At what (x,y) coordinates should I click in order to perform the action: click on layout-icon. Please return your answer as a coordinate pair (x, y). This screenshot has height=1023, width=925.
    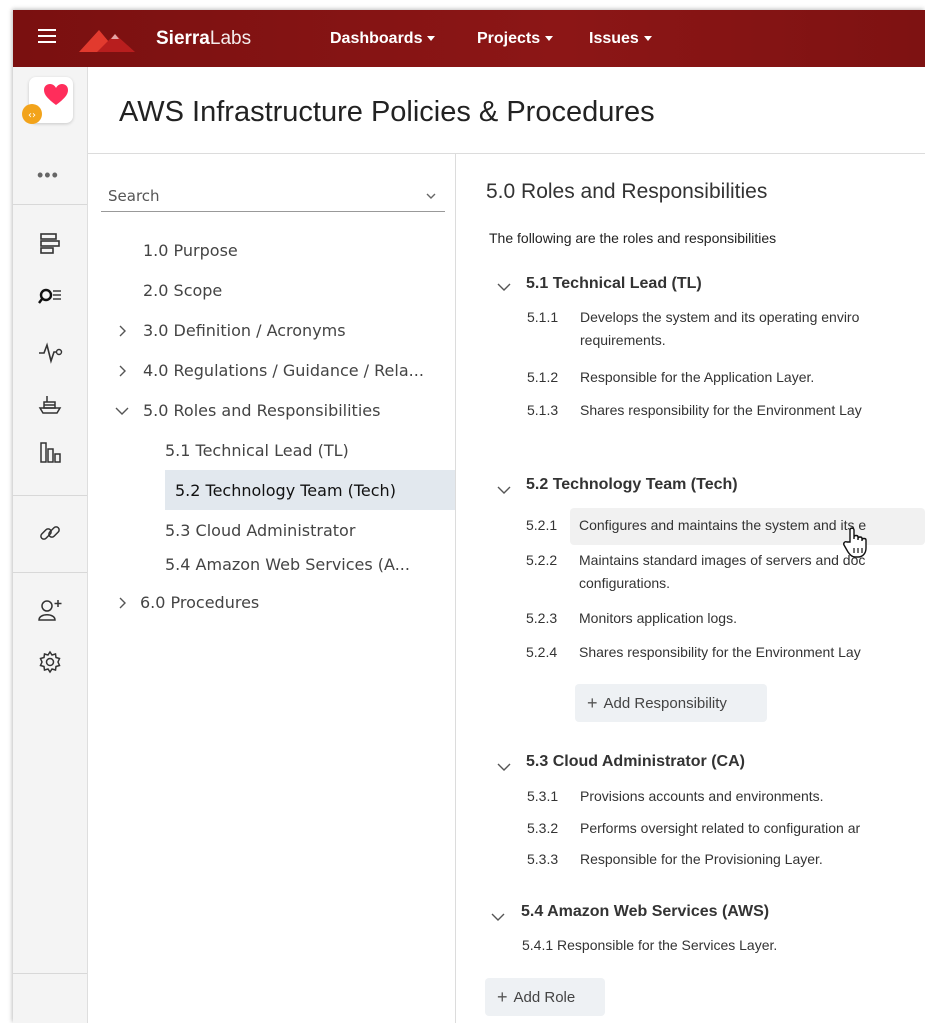
    Looking at the image, I should click on (50, 243).